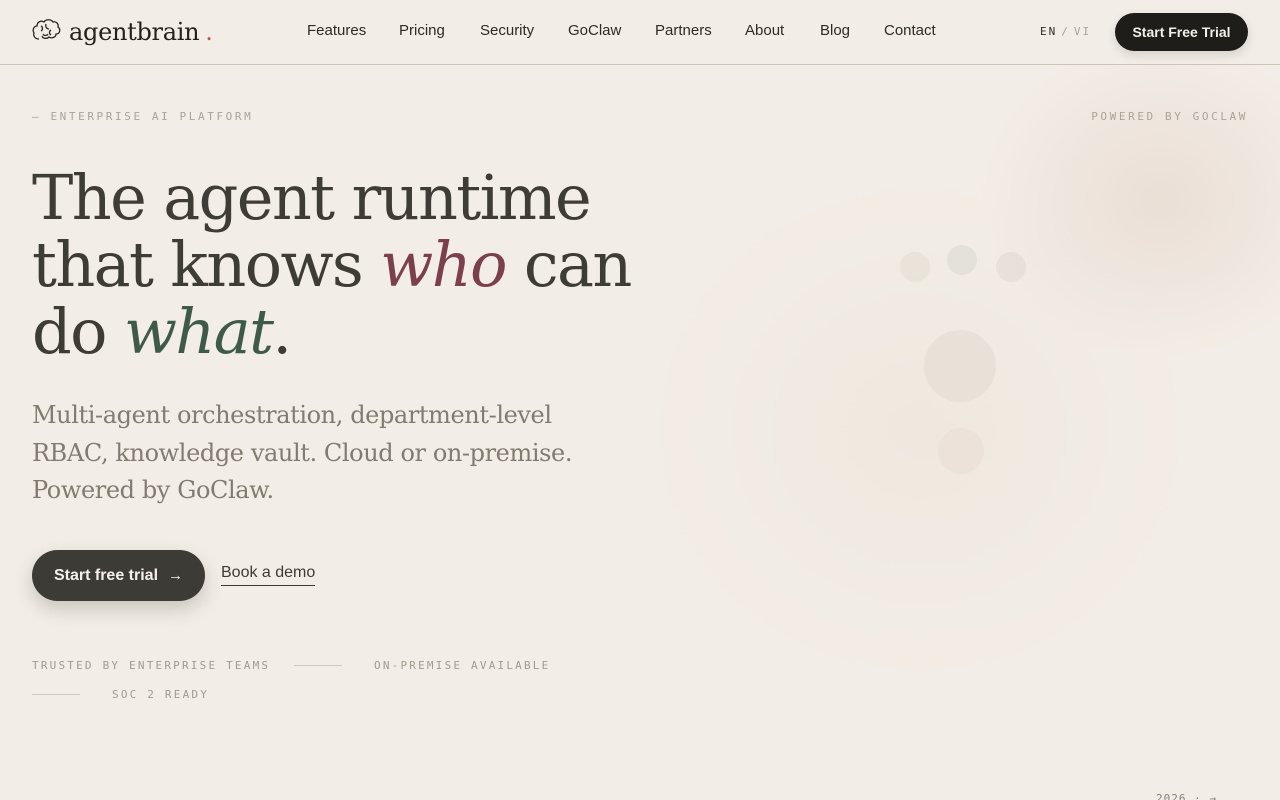  What do you see at coordinates (1048, 31) in the screenshot?
I see `language-en: EN` at bounding box center [1048, 31].